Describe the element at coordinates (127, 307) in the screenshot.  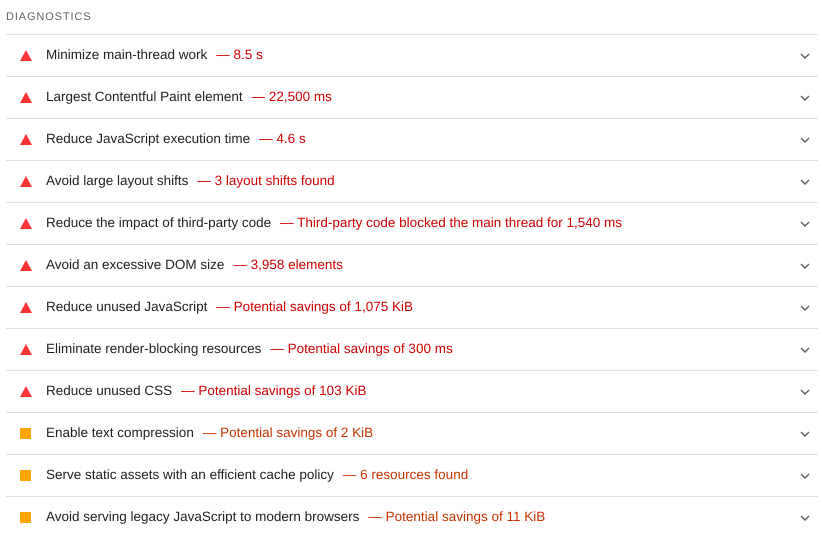
I see `audit-title: Reduce unused JavaScript` at that location.